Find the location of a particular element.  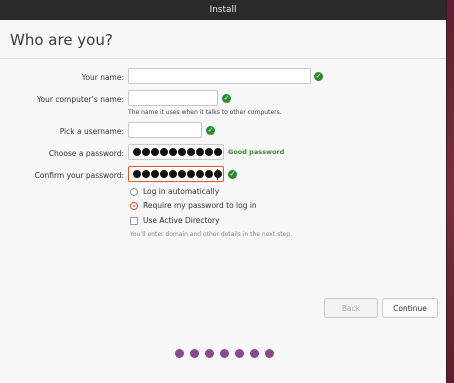

title-bar: Install is located at coordinates (223, 10).